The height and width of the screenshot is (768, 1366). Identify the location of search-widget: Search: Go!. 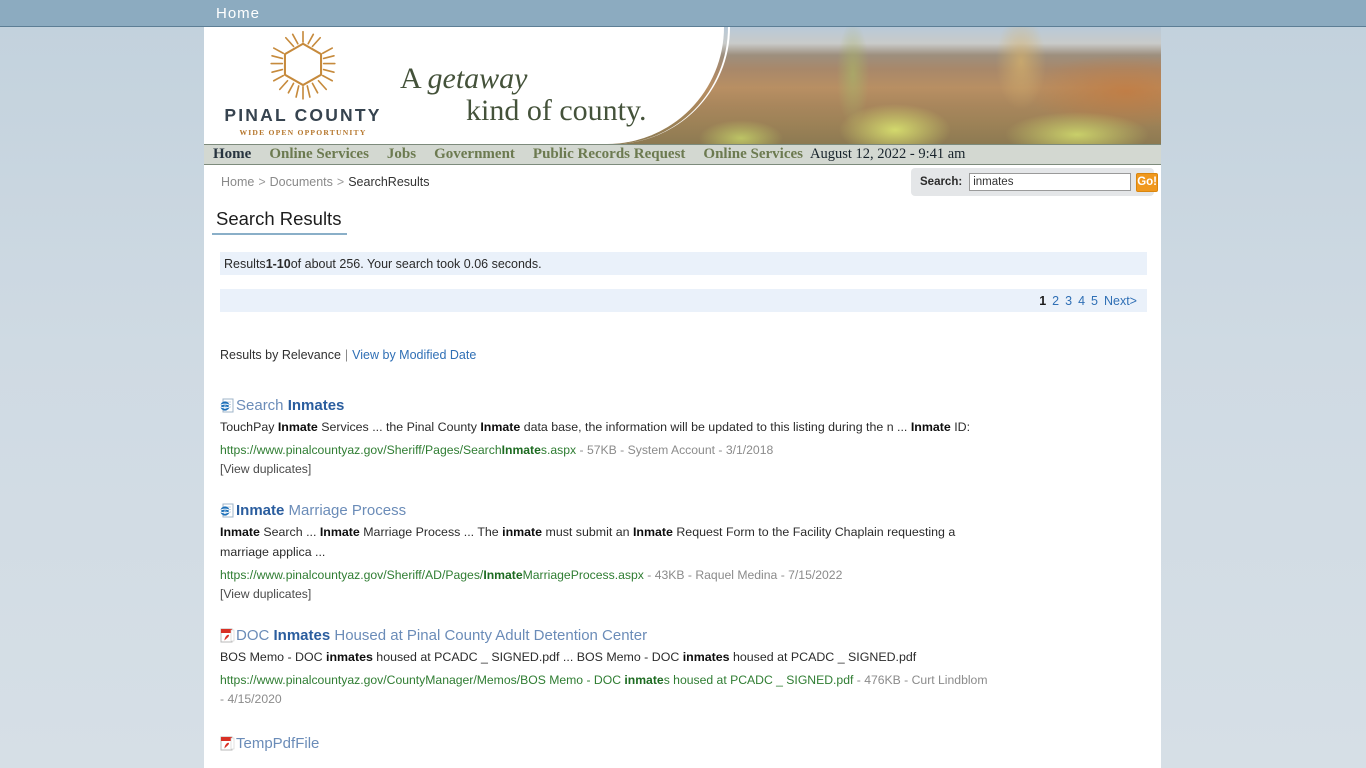
(1034, 182).